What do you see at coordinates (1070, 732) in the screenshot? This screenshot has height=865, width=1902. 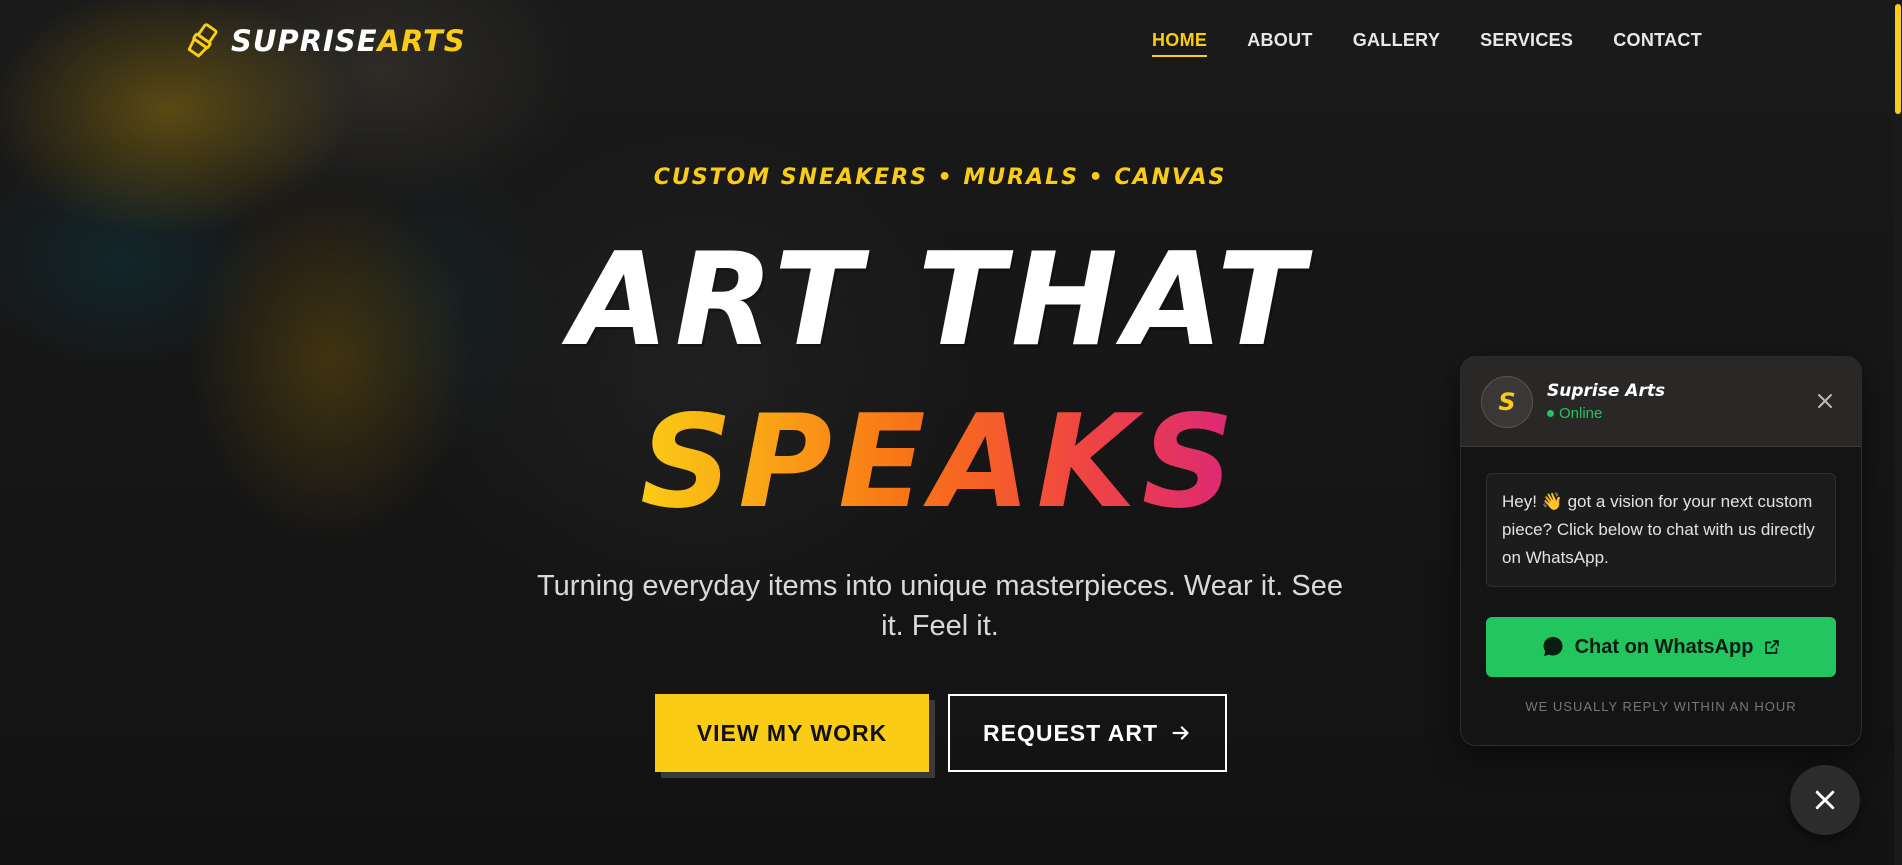 I see `request-art-label: REQUEST ART` at bounding box center [1070, 732].